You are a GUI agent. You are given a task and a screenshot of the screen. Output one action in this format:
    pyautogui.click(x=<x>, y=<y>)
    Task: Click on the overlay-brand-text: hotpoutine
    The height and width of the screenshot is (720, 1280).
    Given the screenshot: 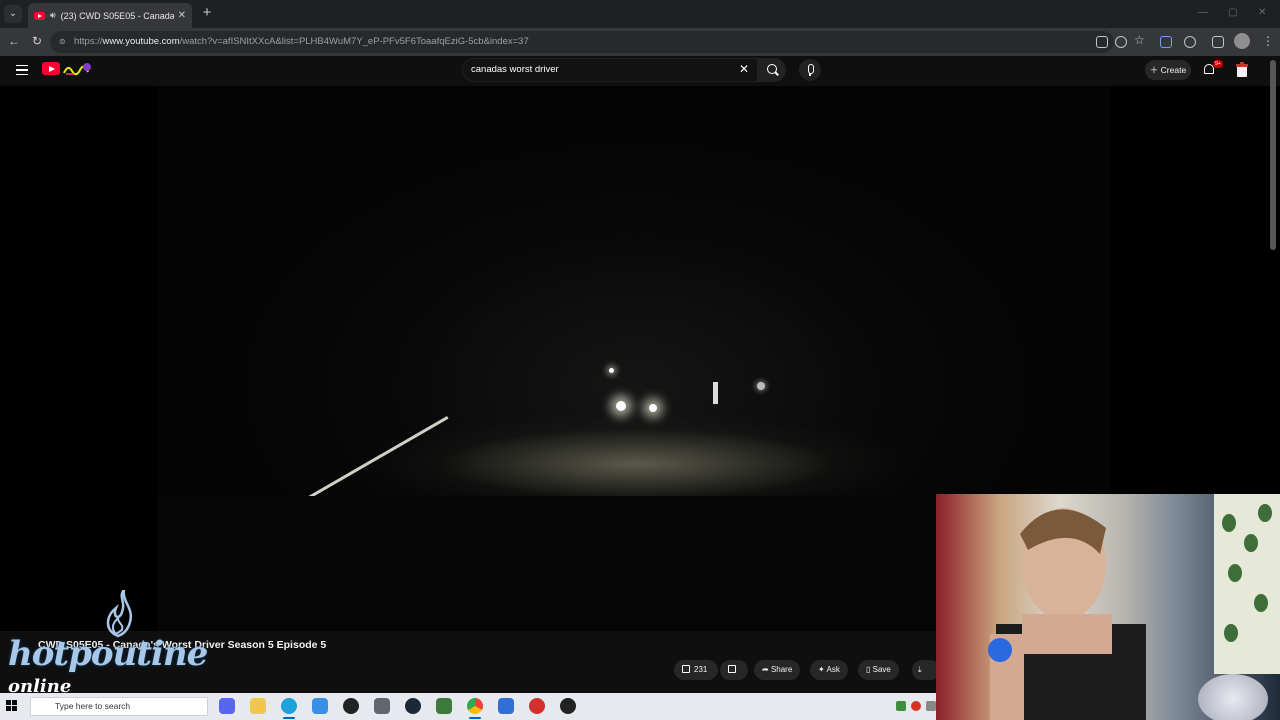 What is the action you would take?
    pyautogui.click(x=108, y=654)
    